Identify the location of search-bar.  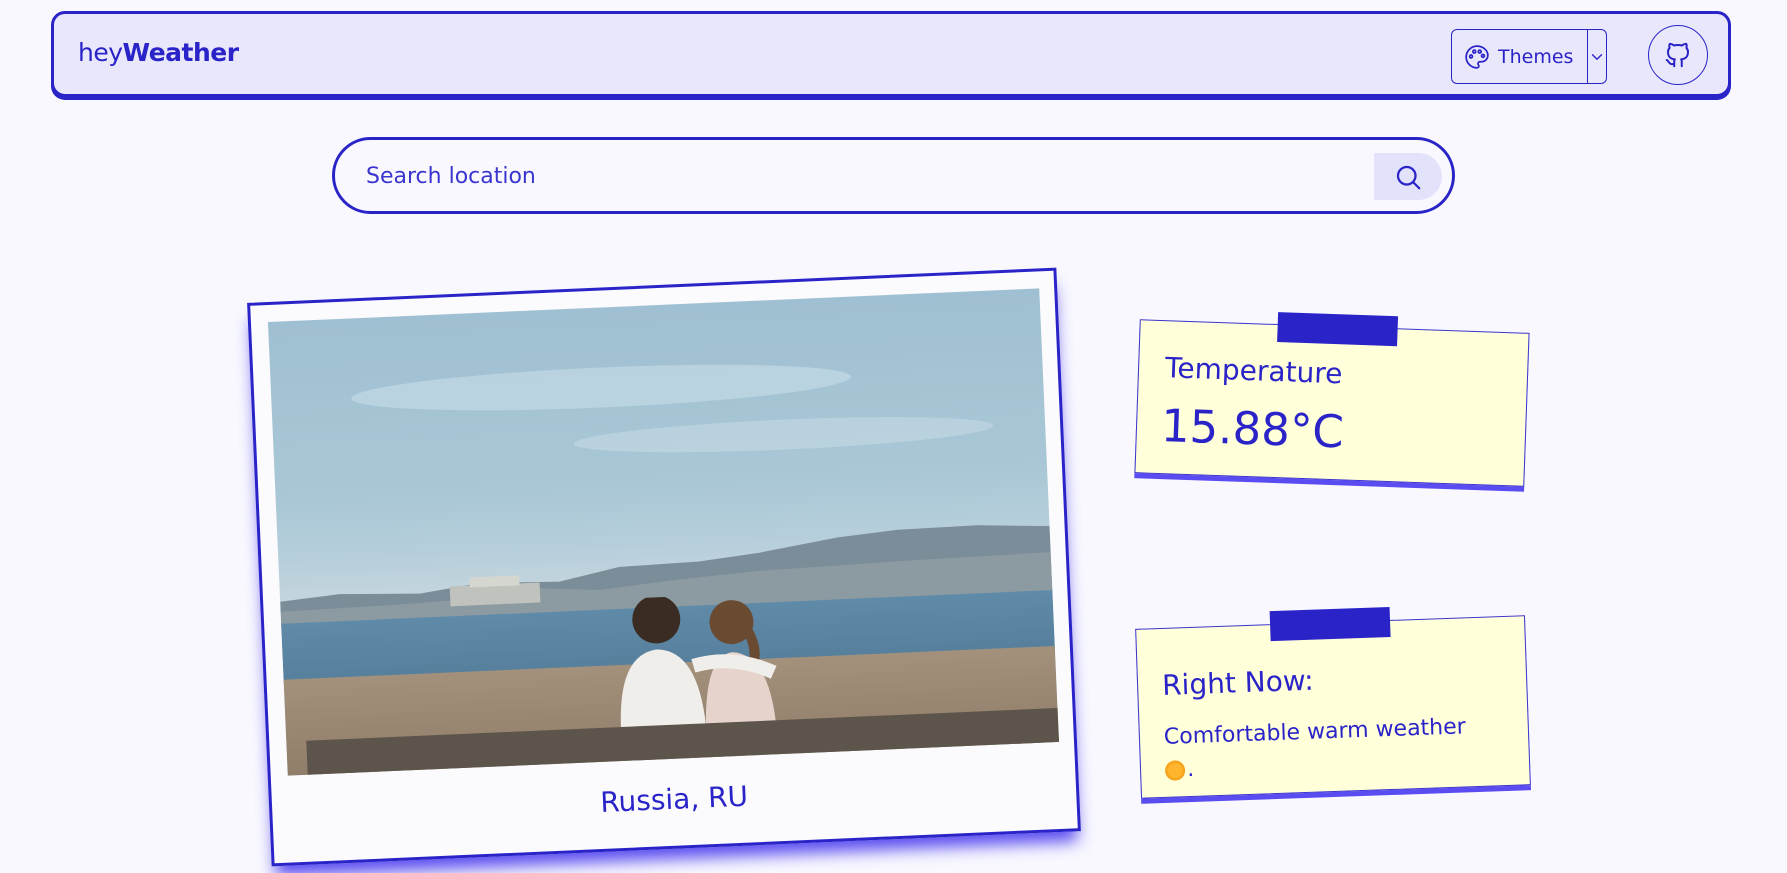
(893, 175).